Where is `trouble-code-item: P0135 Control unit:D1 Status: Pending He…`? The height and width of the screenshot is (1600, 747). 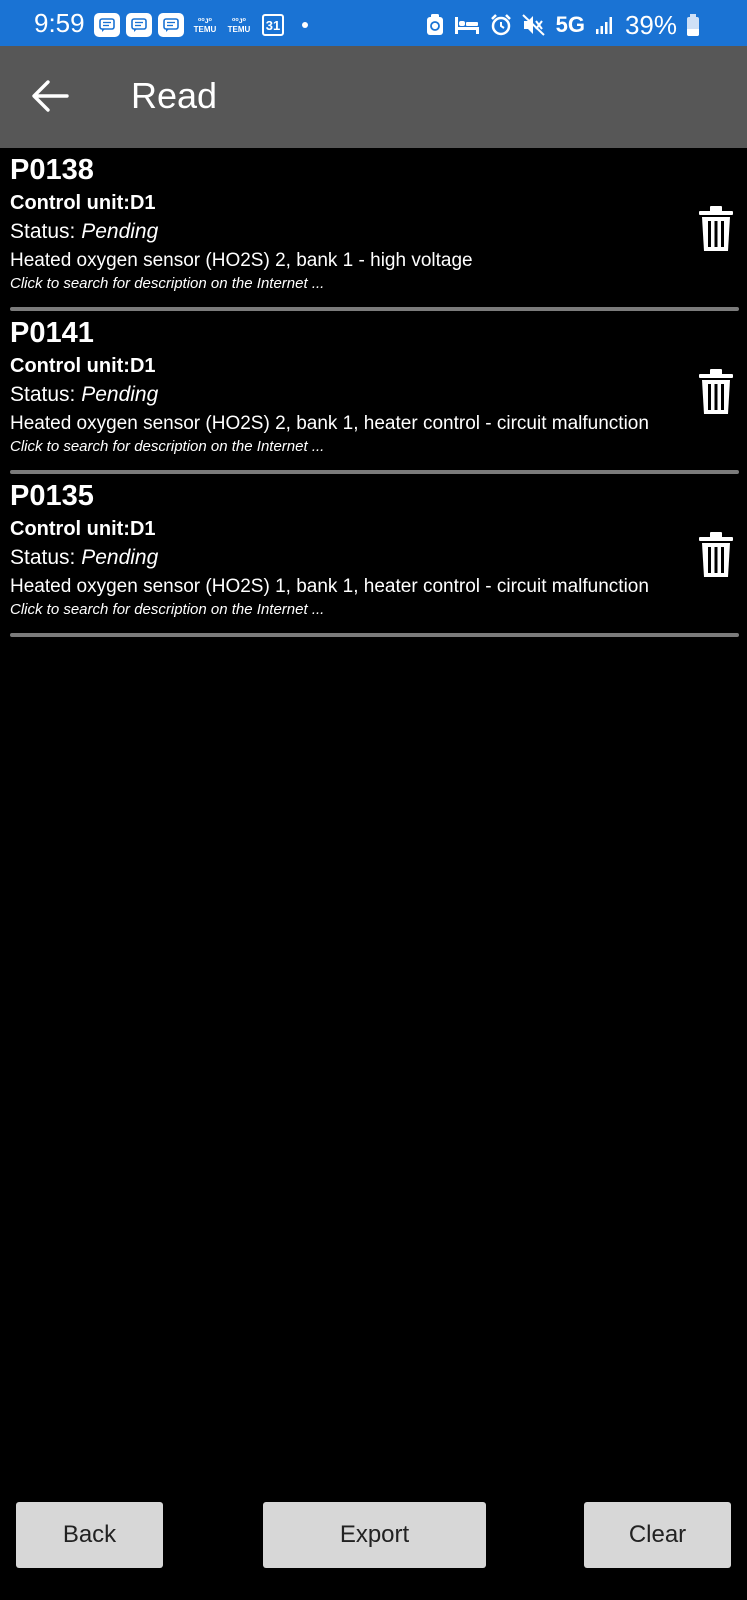
trouble-code-item: P0135 Control unit:D1 Status: Pending He… is located at coordinates (373, 555).